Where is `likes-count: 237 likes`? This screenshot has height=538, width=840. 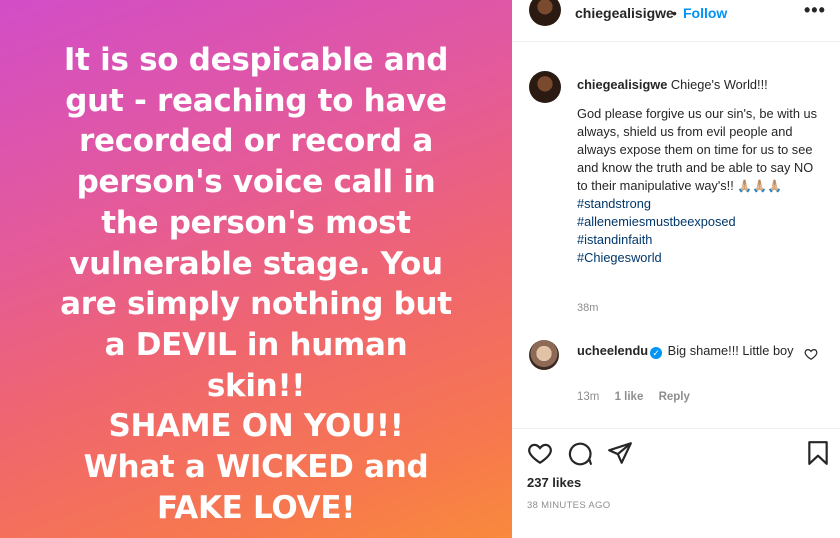 likes-count: 237 likes is located at coordinates (554, 482).